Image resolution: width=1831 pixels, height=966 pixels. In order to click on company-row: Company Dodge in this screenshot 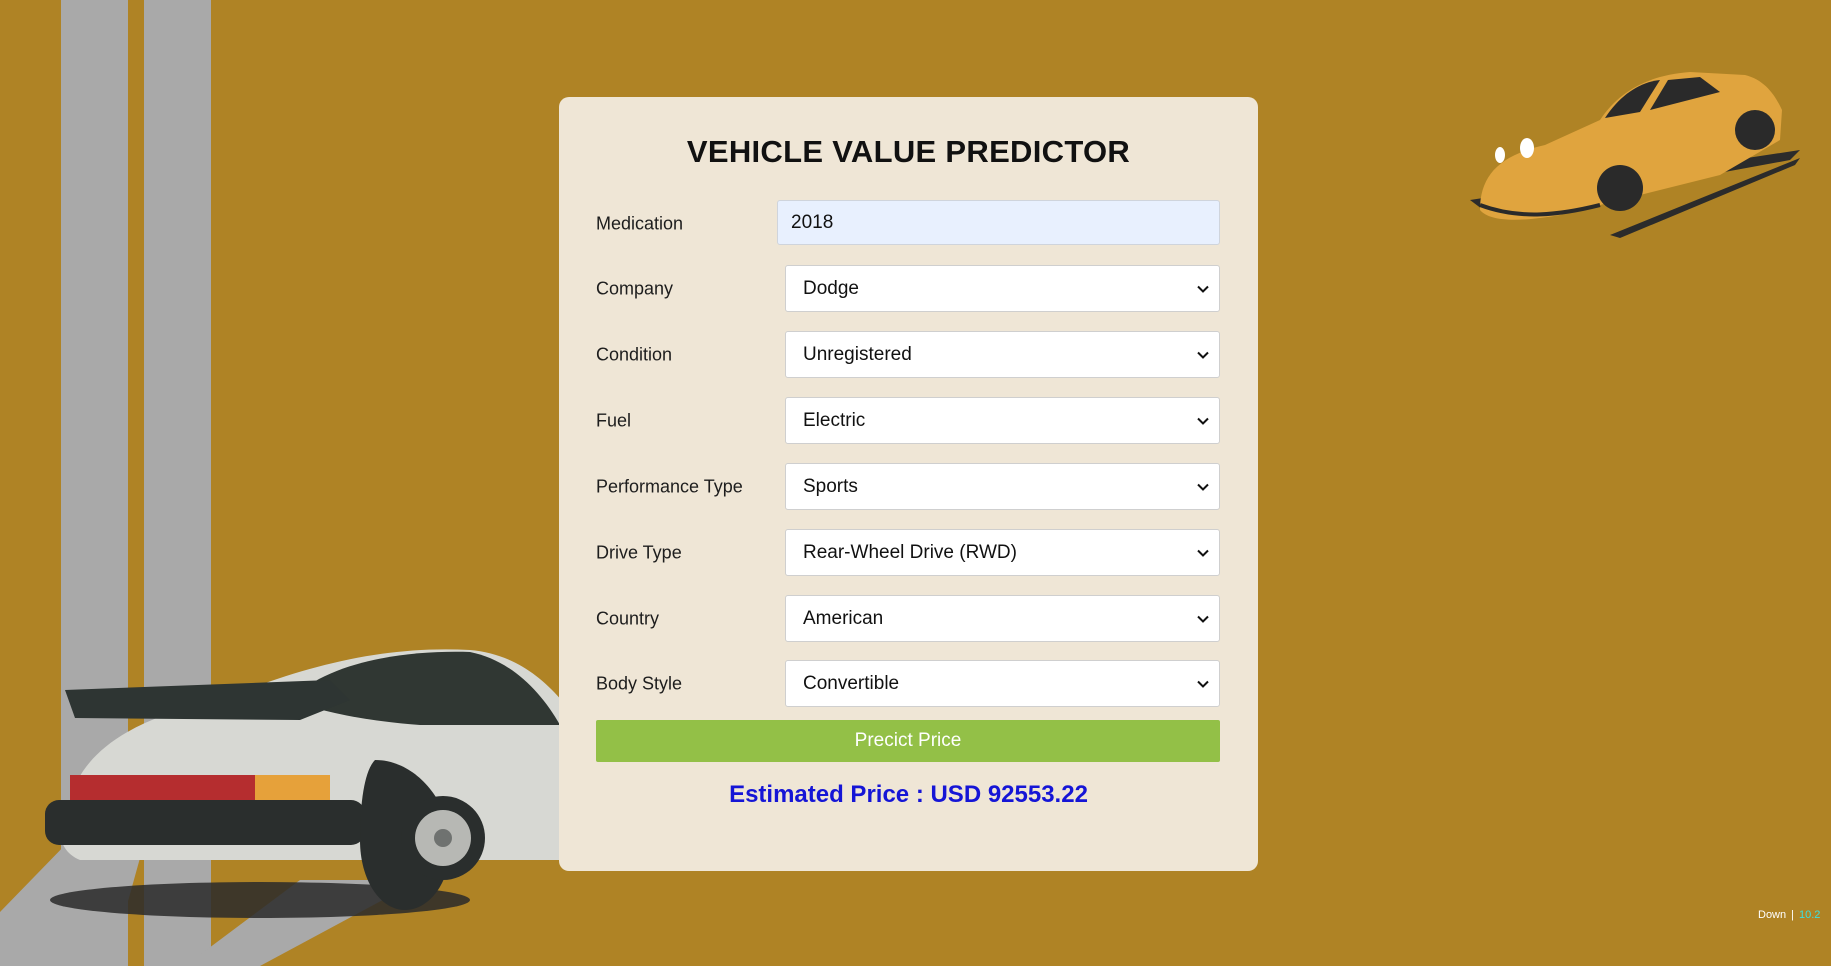, I will do `click(908, 288)`.